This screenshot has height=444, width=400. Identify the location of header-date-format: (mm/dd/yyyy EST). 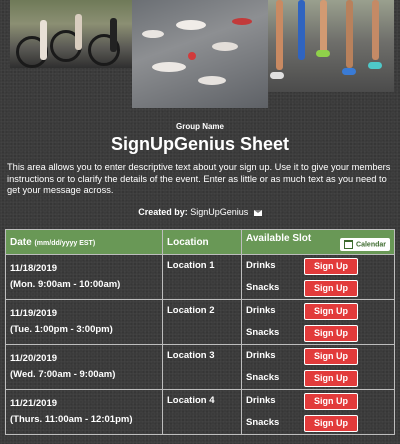
(65, 243).